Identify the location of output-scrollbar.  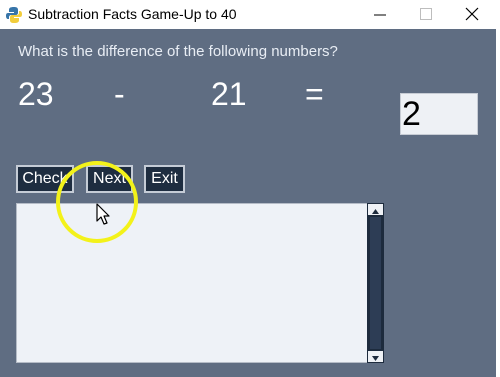
(375, 283).